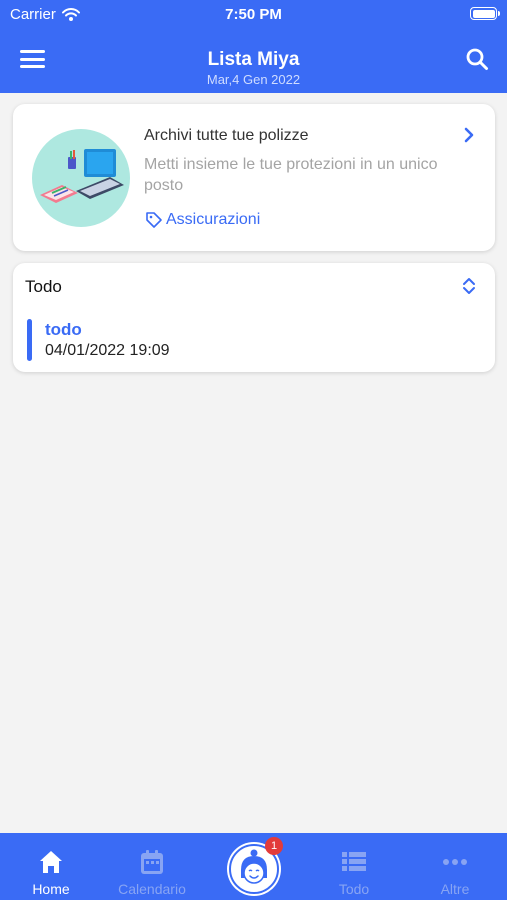  I want to click on todo-item: todo 04/01/2022 19:09, so click(252, 340).